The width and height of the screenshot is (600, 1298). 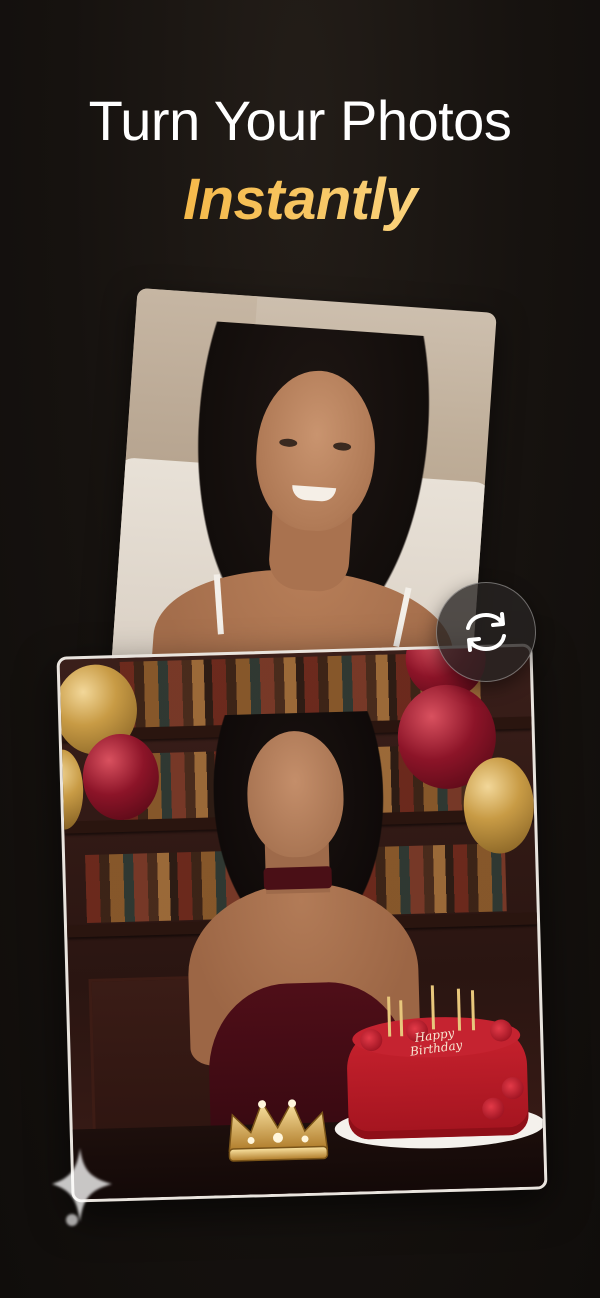 What do you see at coordinates (300, 120) in the screenshot?
I see `headline-line1: Turn Your Photos` at bounding box center [300, 120].